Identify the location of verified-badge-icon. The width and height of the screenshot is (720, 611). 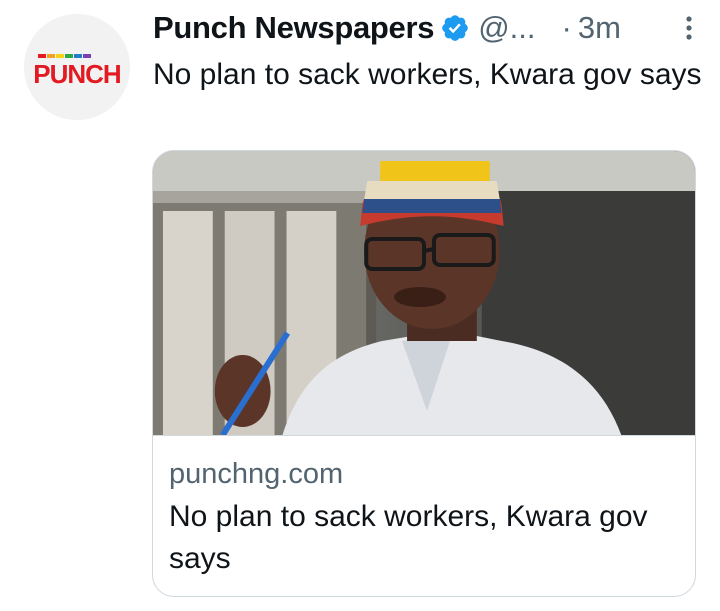
(455, 28).